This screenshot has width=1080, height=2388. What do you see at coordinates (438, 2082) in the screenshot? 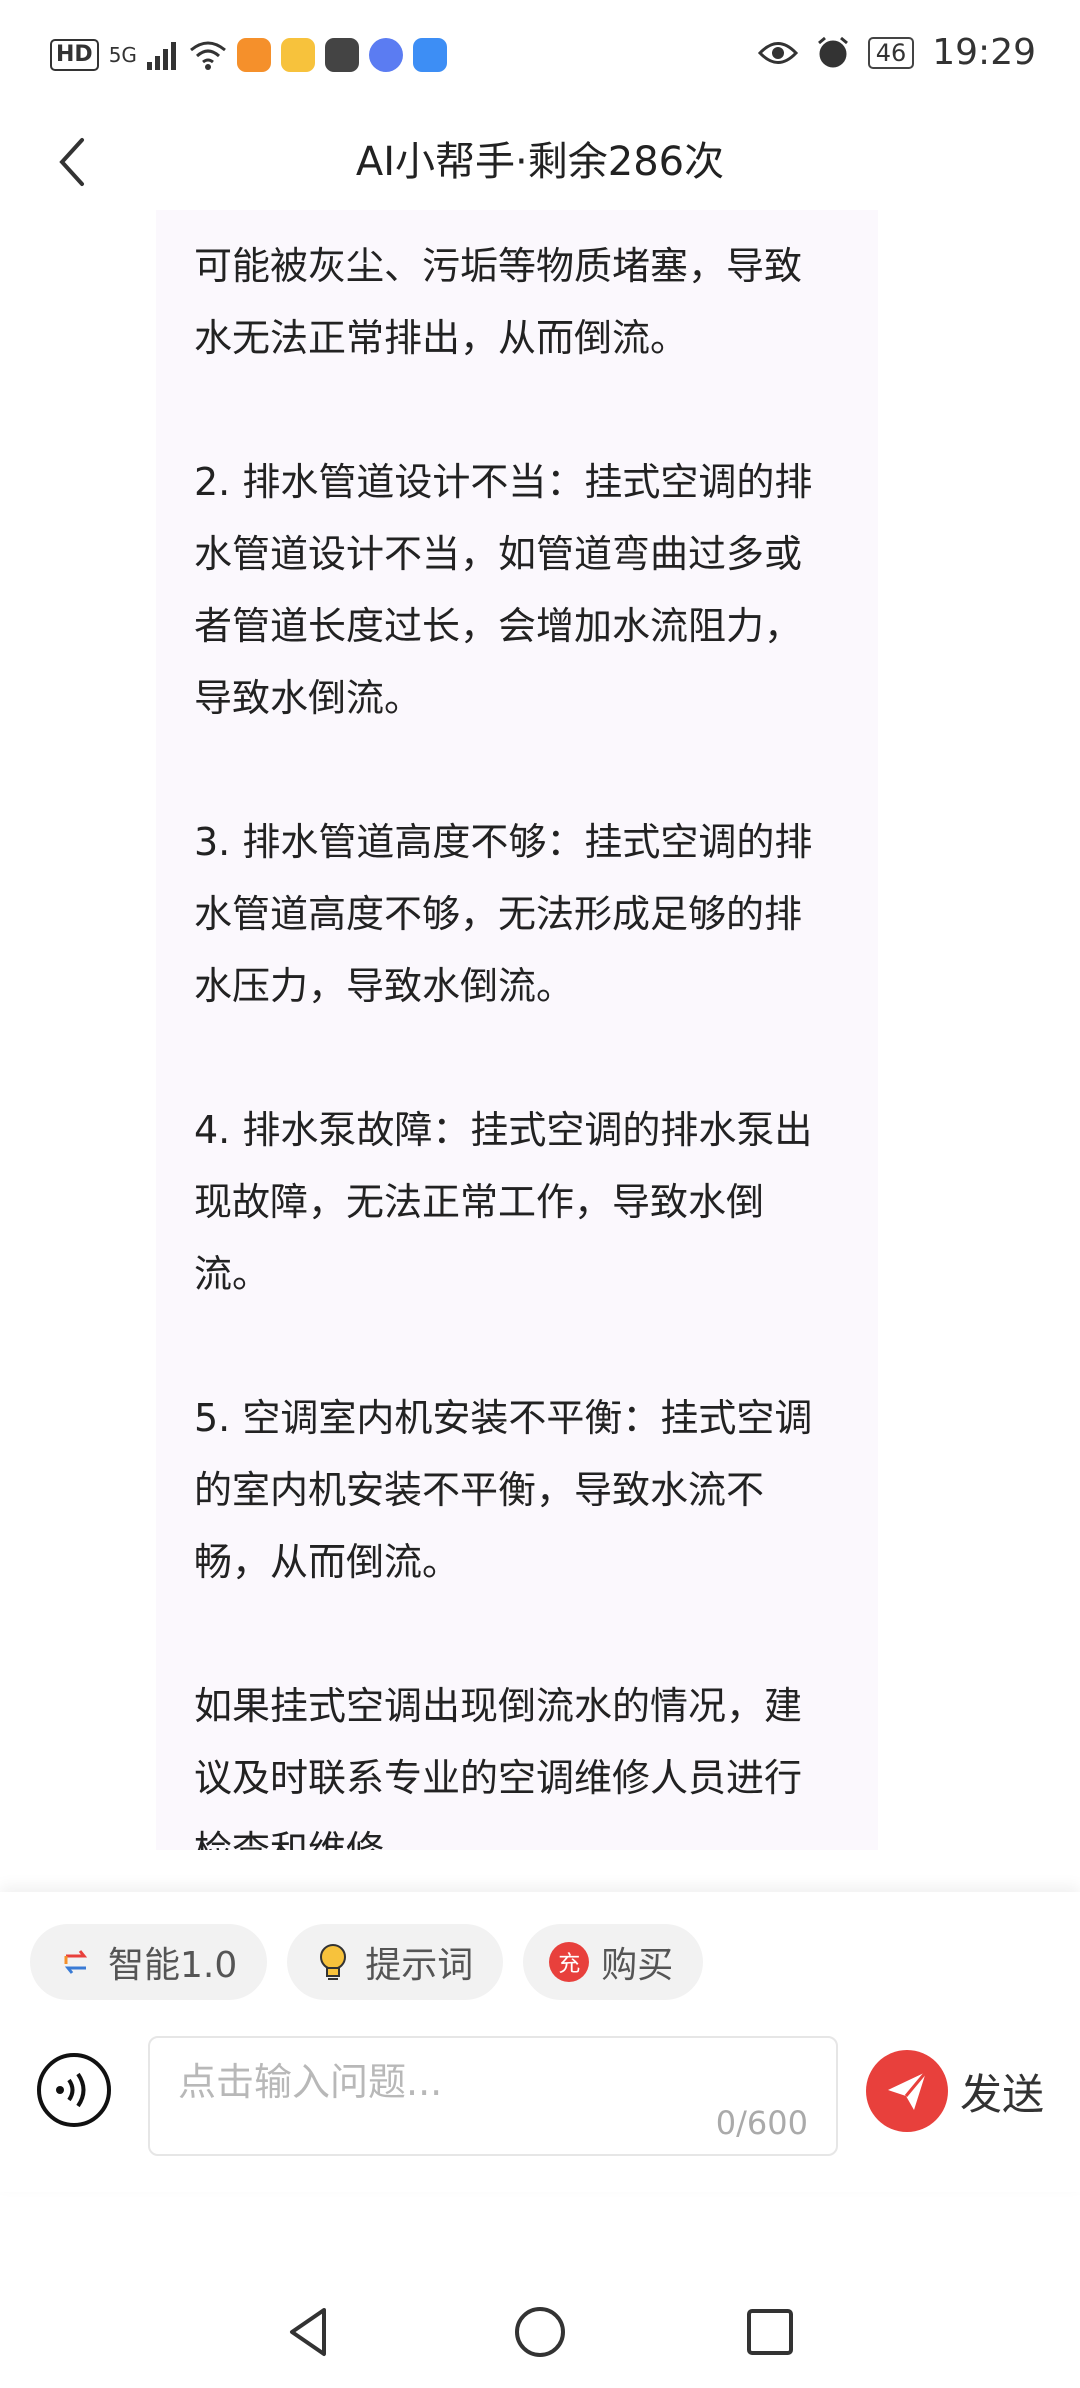
I see `question-input` at bounding box center [438, 2082].